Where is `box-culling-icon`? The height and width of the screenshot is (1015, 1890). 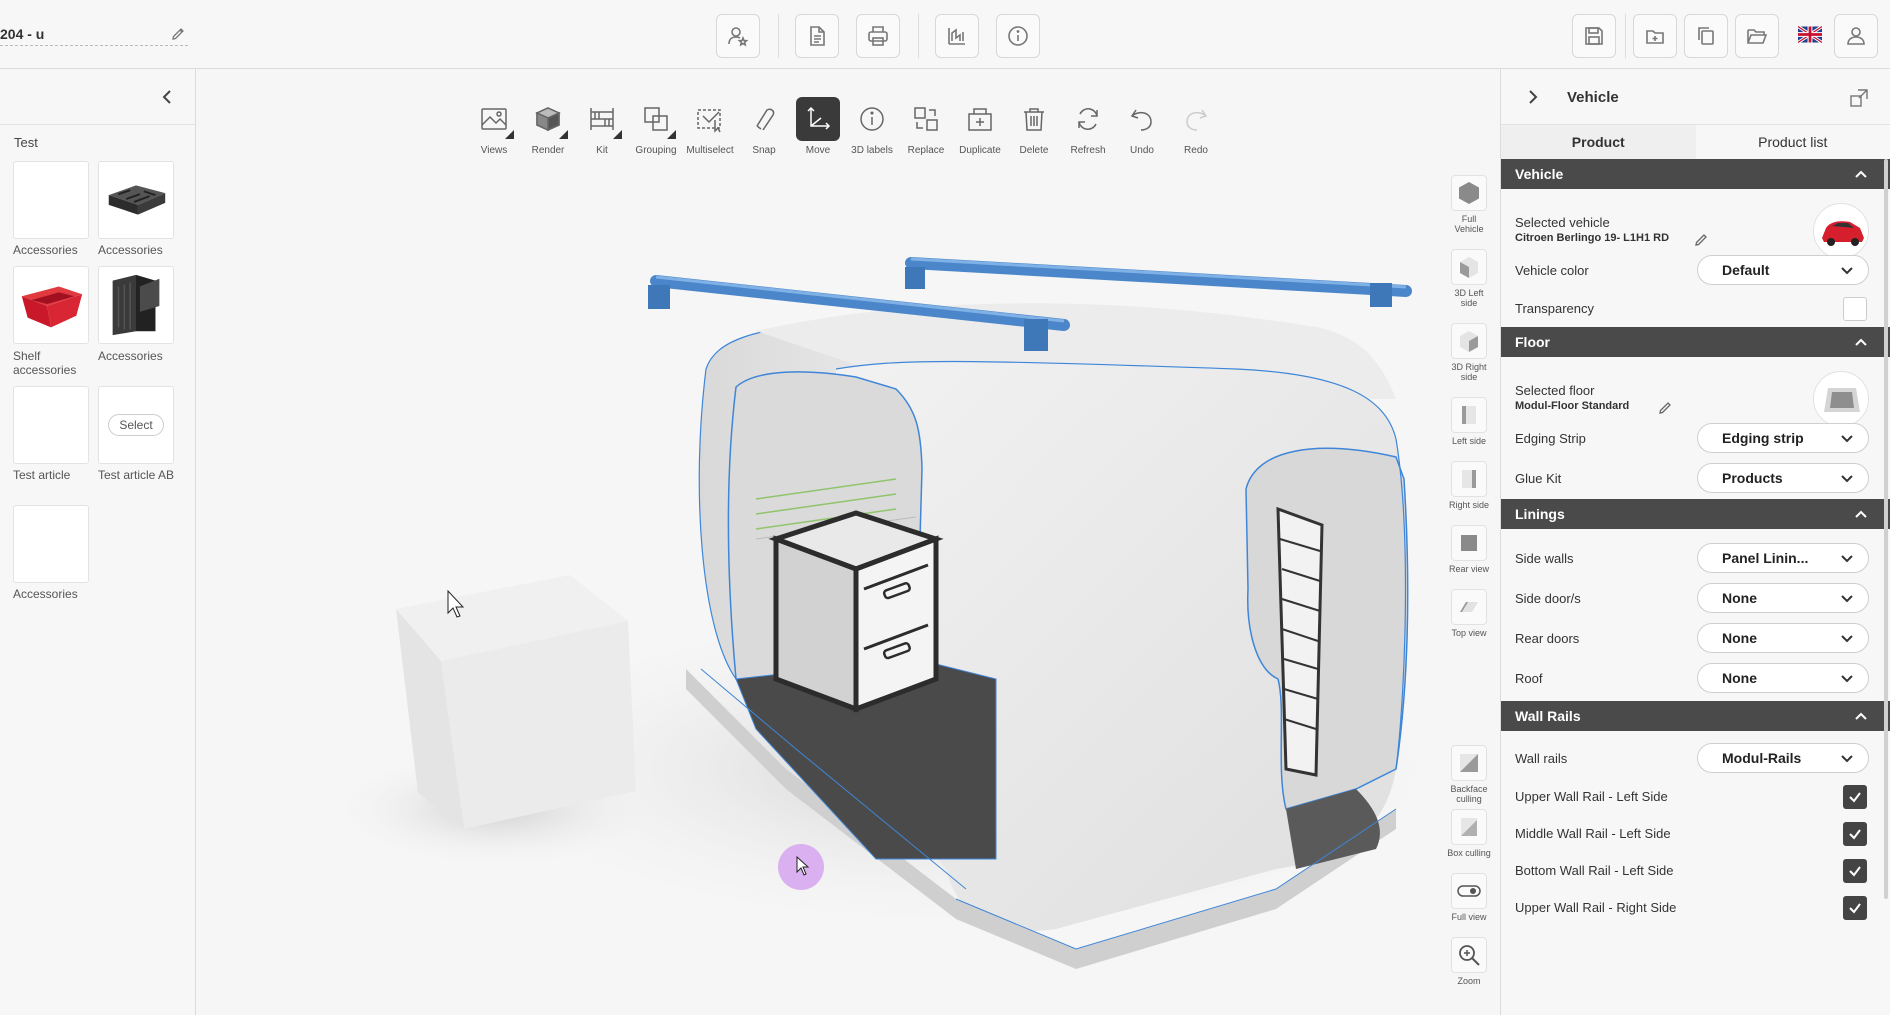
box-culling-icon is located at coordinates (1469, 827).